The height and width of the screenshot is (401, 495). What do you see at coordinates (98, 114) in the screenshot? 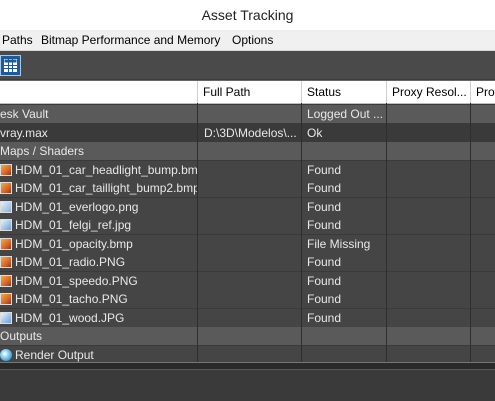
I see `file-name-cell: esk Vault` at bounding box center [98, 114].